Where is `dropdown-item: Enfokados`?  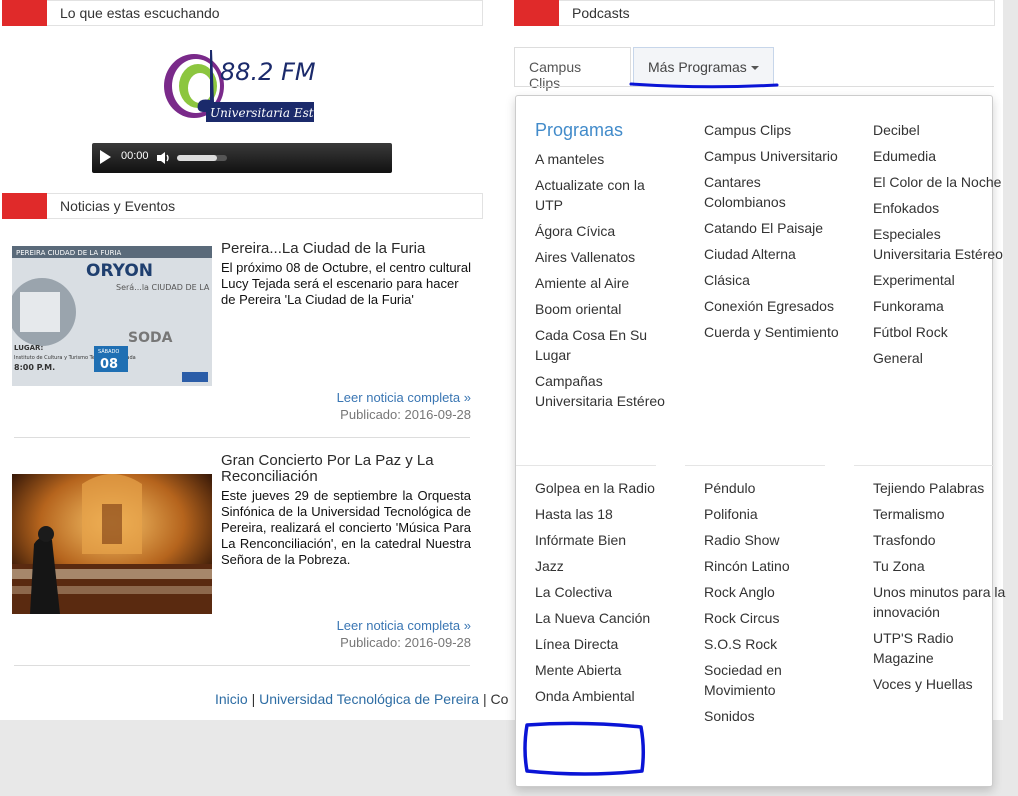
dropdown-item: Enfokados is located at coordinates (943, 208).